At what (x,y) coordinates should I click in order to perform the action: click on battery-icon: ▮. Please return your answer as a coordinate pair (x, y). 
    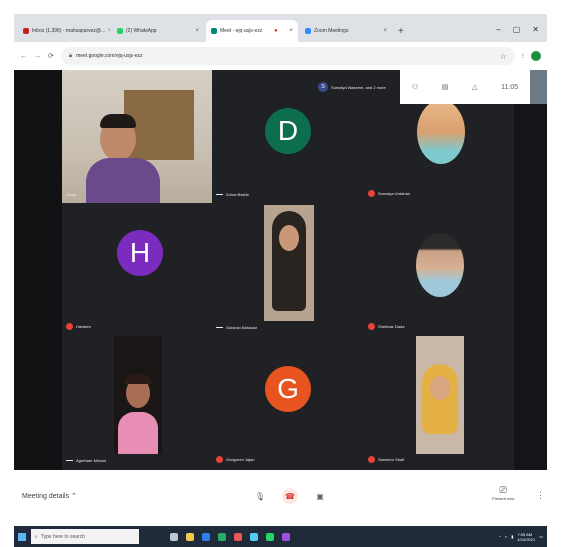
    Looking at the image, I should click on (512, 536).